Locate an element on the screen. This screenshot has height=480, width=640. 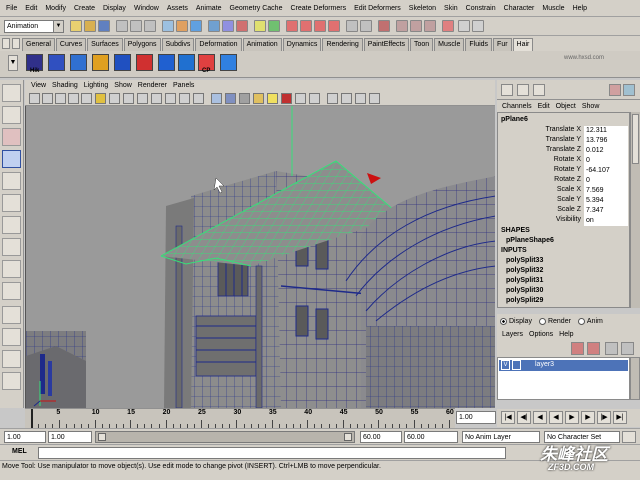
single-pane-layout-icon is located at coordinates (11, 315).